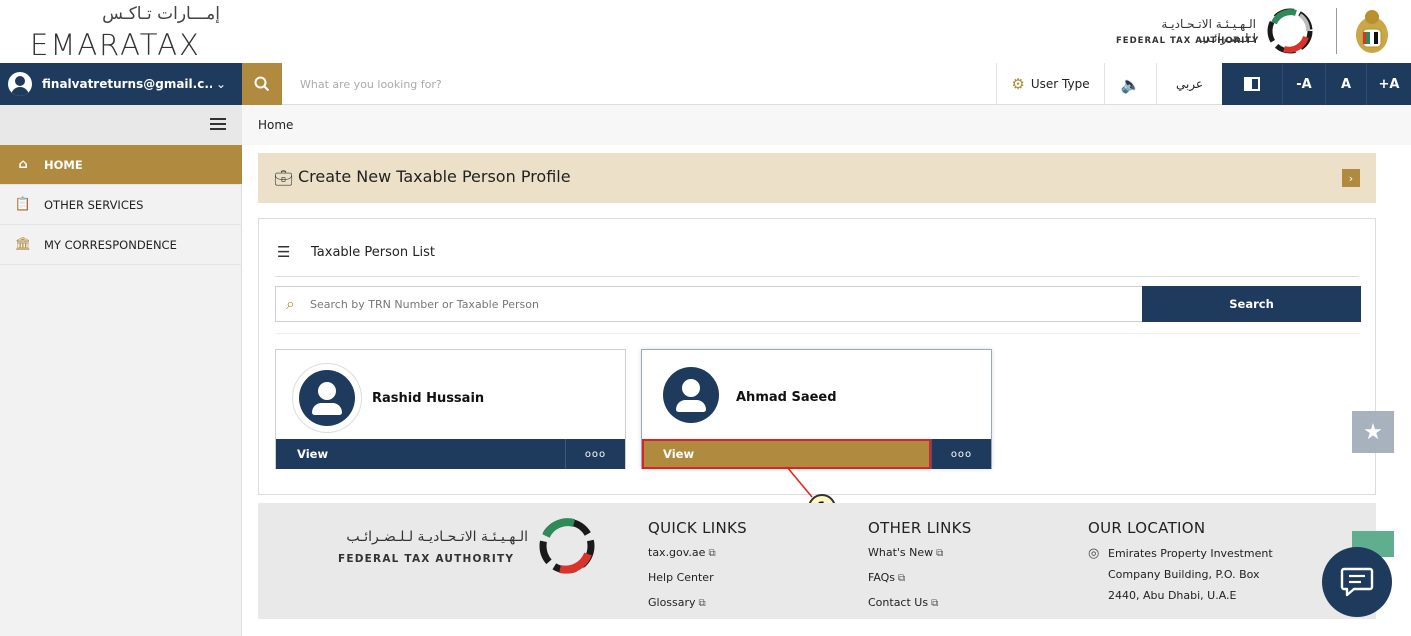 The width and height of the screenshot is (1411, 636). What do you see at coordinates (218, 124) in the screenshot?
I see `hamburger-menu-icon` at bounding box center [218, 124].